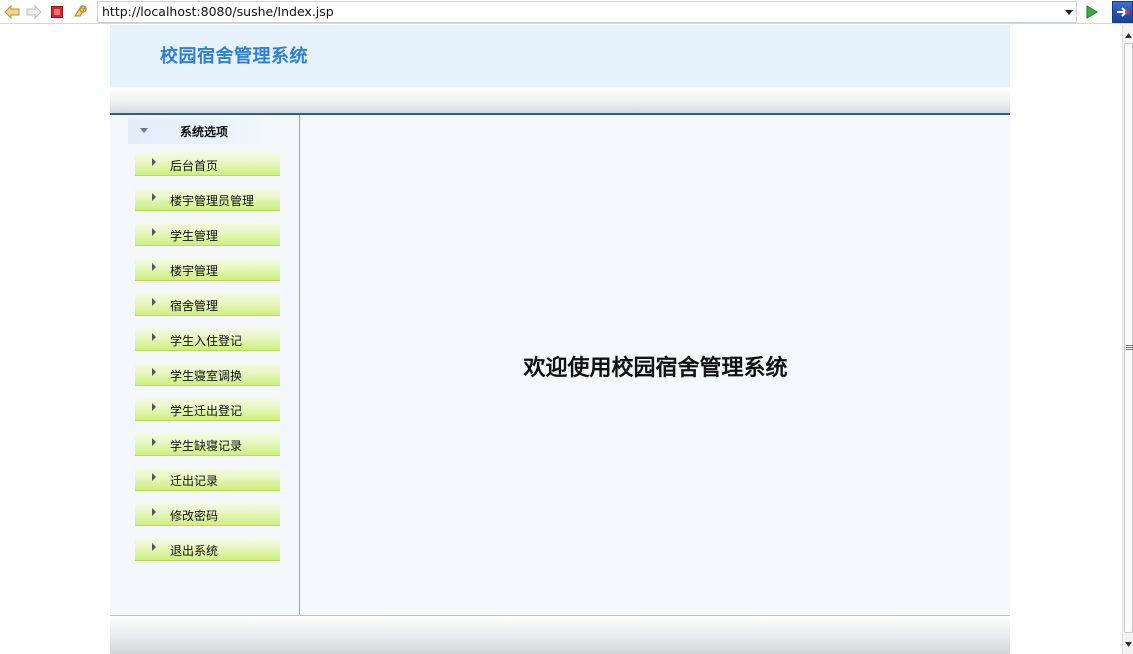  I want to click on sidebar-item-absence: 学生缺寝记录, so click(207, 444).